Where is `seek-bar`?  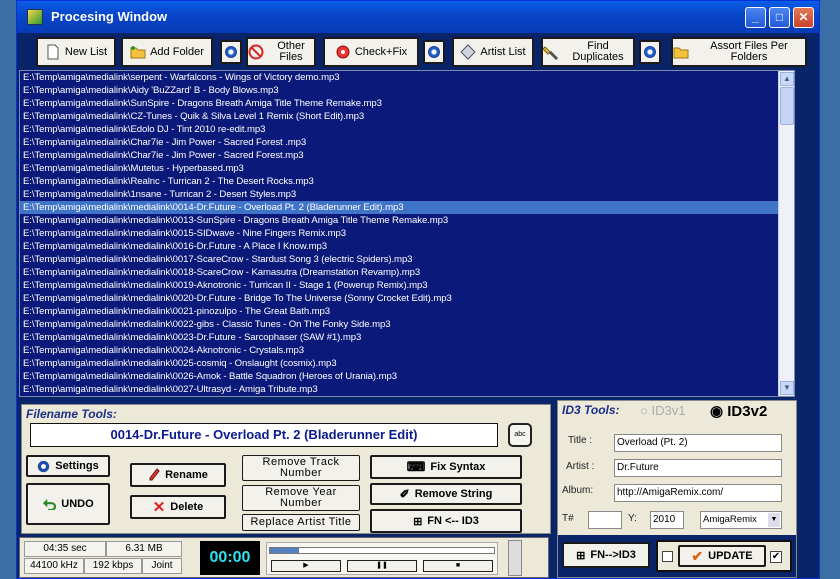 seek-bar is located at coordinates (382, 550).